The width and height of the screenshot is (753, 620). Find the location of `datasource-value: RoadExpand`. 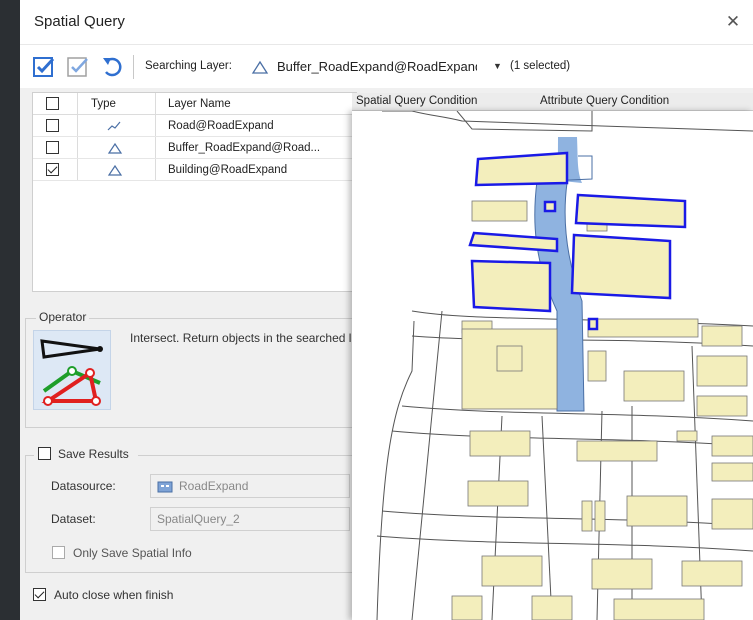

datasource-value: RoadExpand is located at coordinates (214, 486).